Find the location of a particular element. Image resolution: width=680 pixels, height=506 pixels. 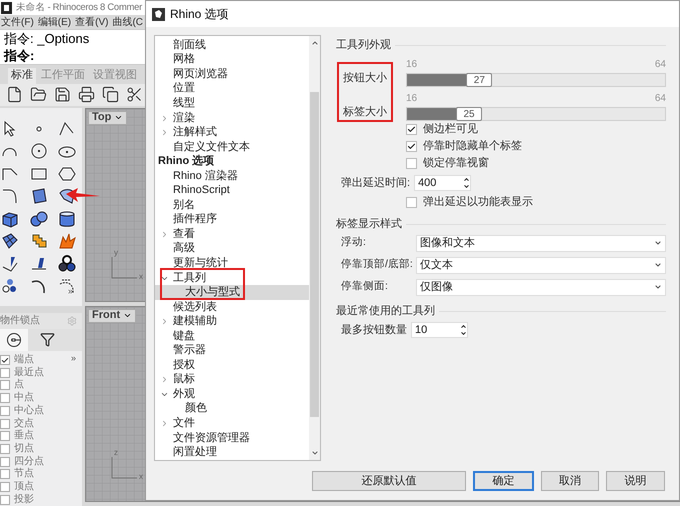

viewport-tab: Top is located at coordinates (108, 117).